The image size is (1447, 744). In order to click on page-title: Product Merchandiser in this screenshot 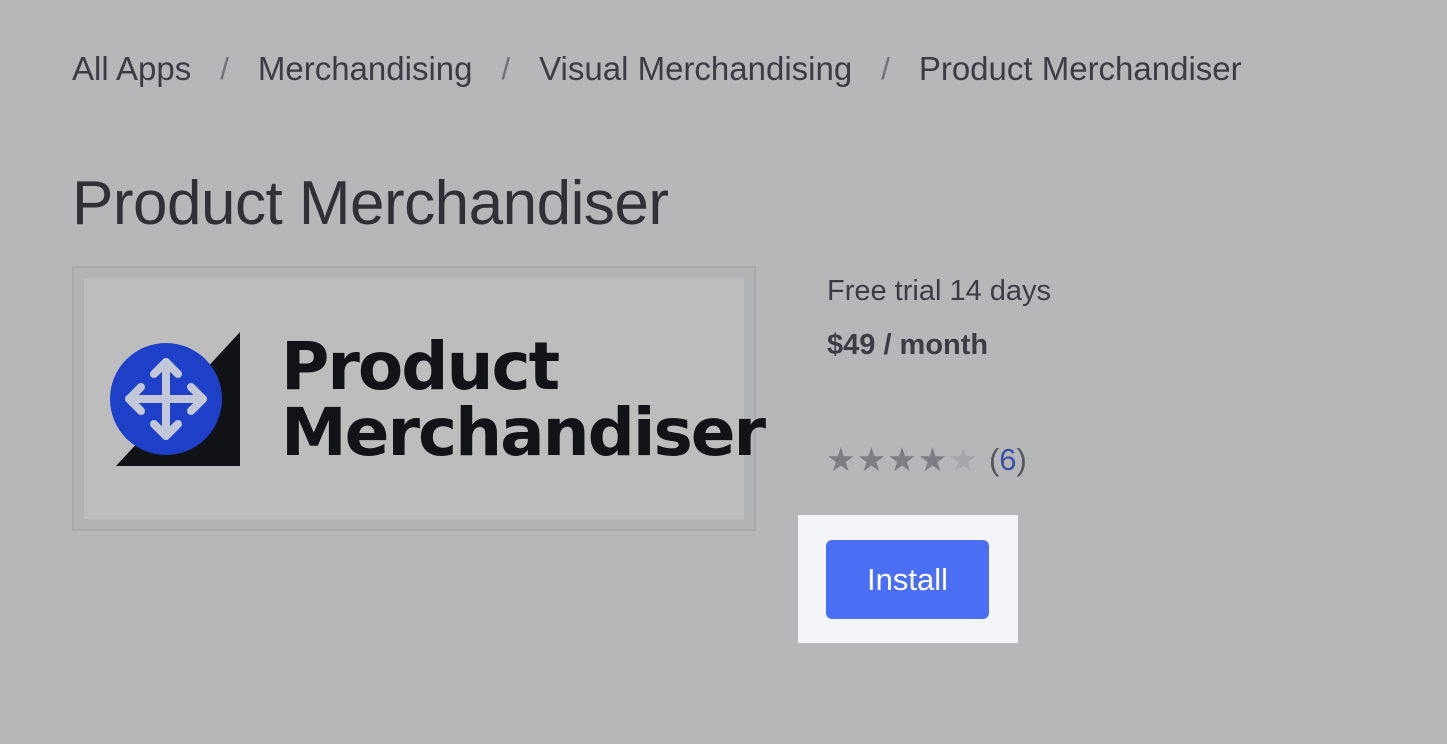, I will do `click(370, 203)`.